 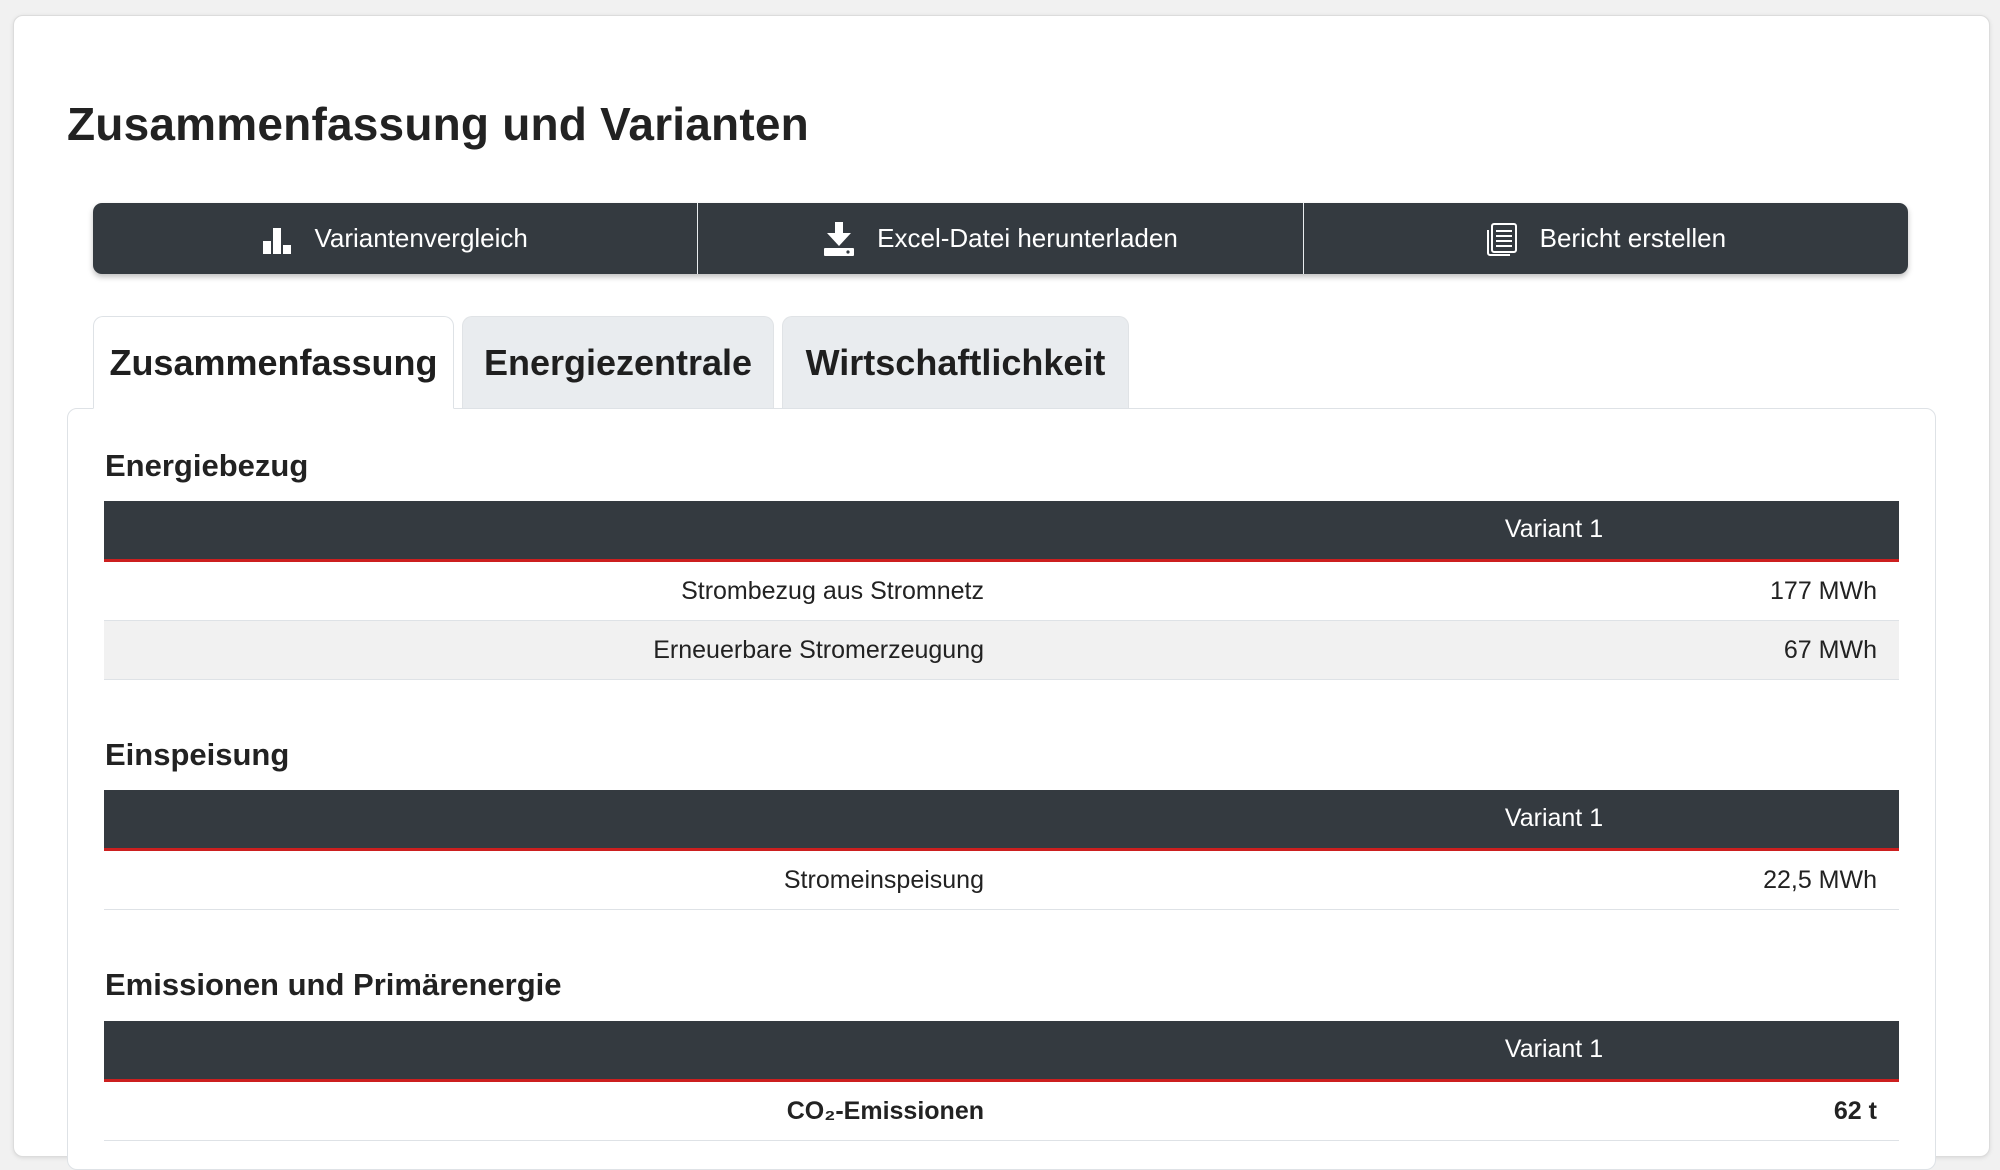 I want to click on table-row: CO₂-Emissionen 62 t, so click(x=1001, y=1111).